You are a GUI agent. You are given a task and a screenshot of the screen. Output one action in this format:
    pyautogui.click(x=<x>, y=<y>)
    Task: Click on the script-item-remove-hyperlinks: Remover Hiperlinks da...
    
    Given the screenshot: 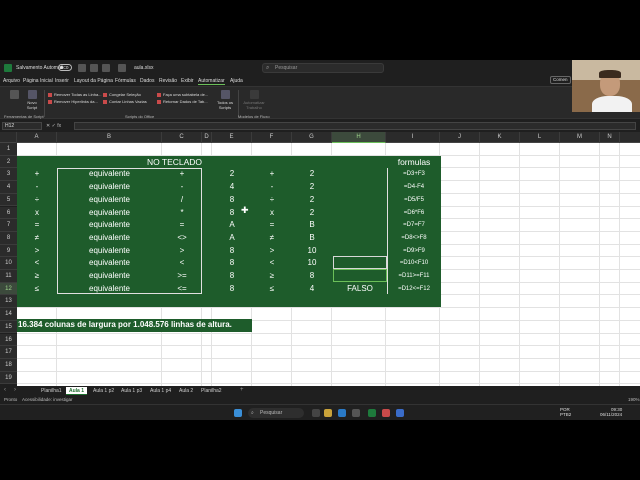 What is the action you would take?
    pyautogui.click(x=73, y=101)
    